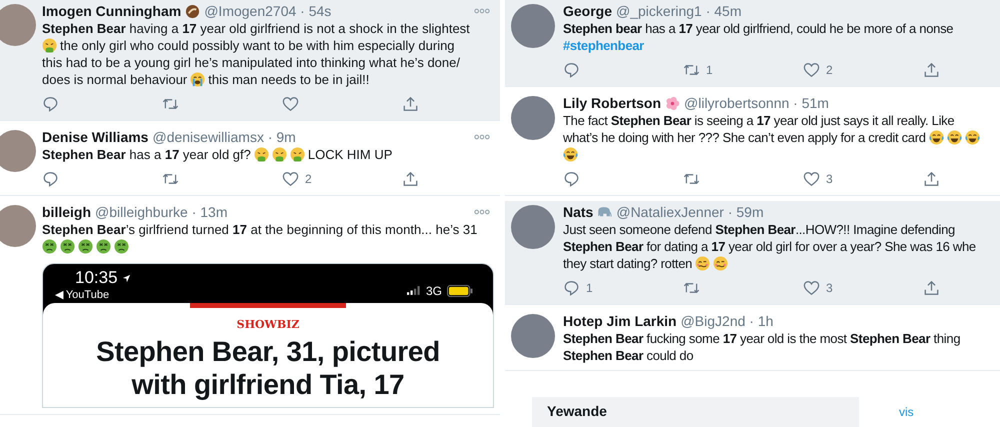  What do you see at coordinates (672, 103) in the screenshot?
I see `blossom-icon` at bounding box center [672, 103].